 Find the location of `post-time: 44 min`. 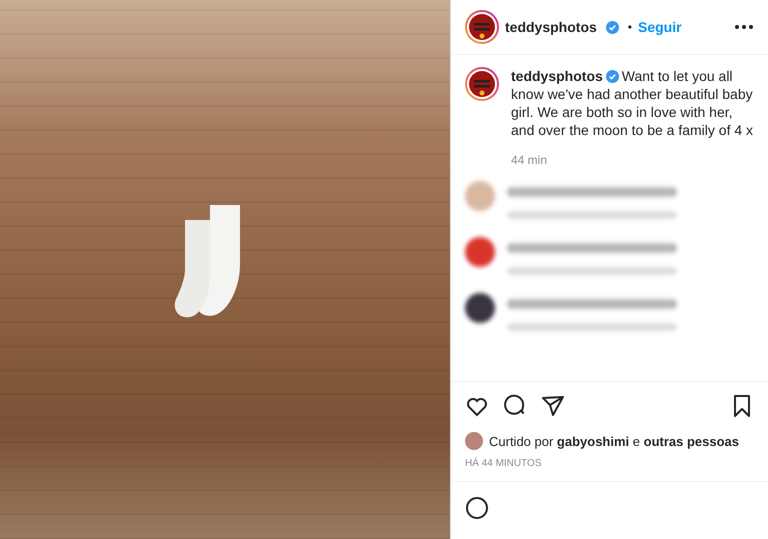

post-time: 44 min is located at coordinates (529, 160).